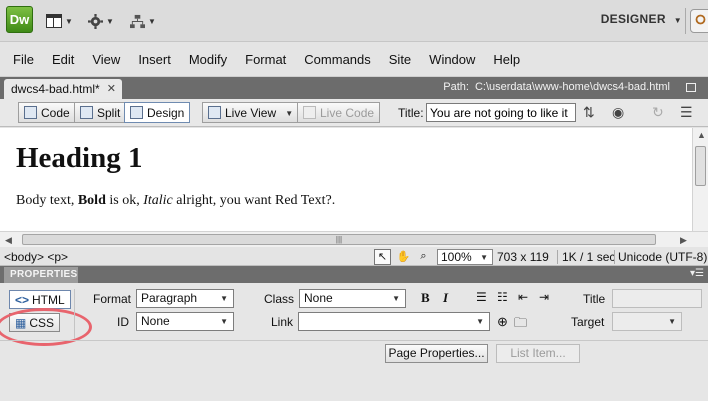 The image size is (708, 401). What do you see at coordinates (59, 21) in the screenshot?
I see `layout-menu-button: ▼` at bounding box center [59, 21].